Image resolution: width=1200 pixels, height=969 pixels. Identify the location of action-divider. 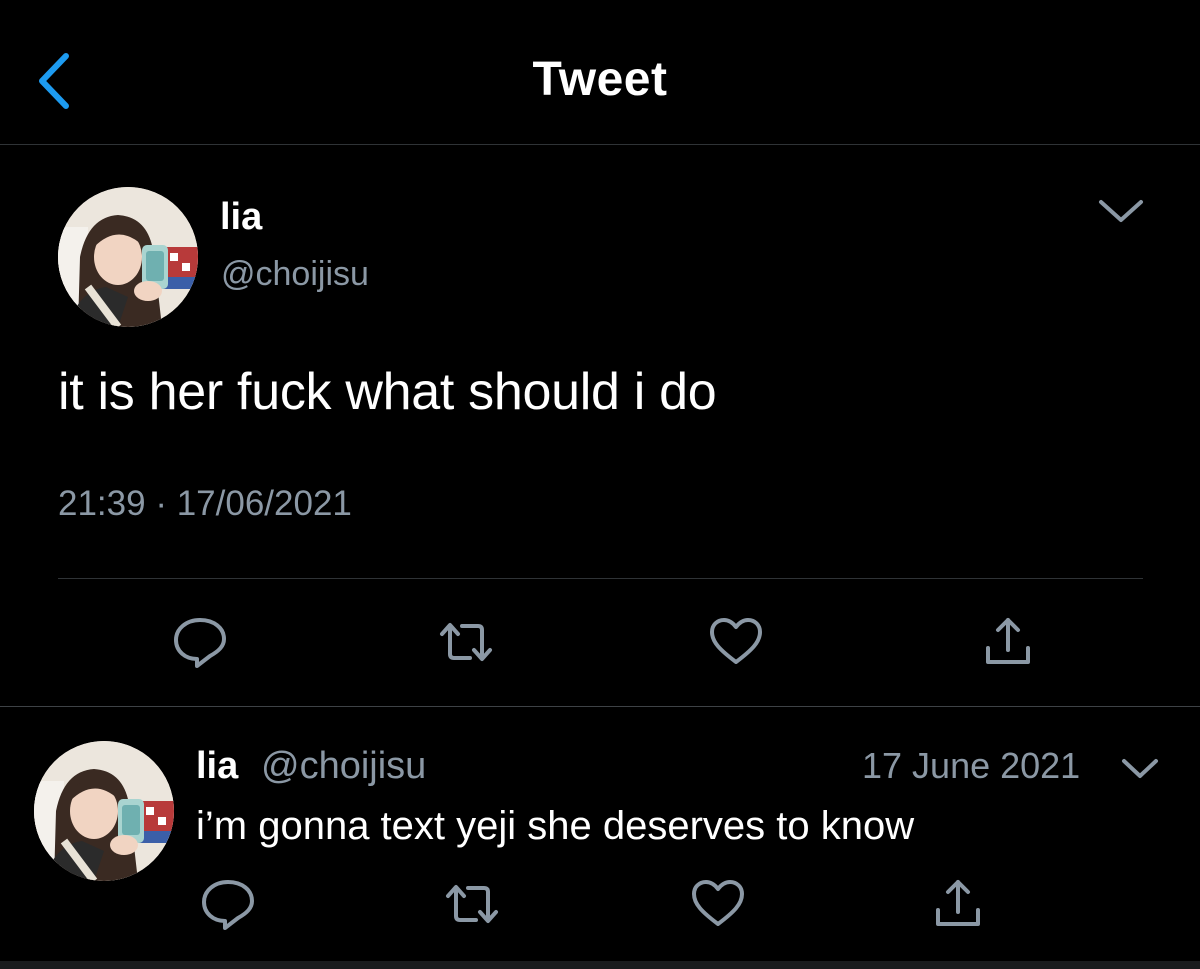
(600, 578).